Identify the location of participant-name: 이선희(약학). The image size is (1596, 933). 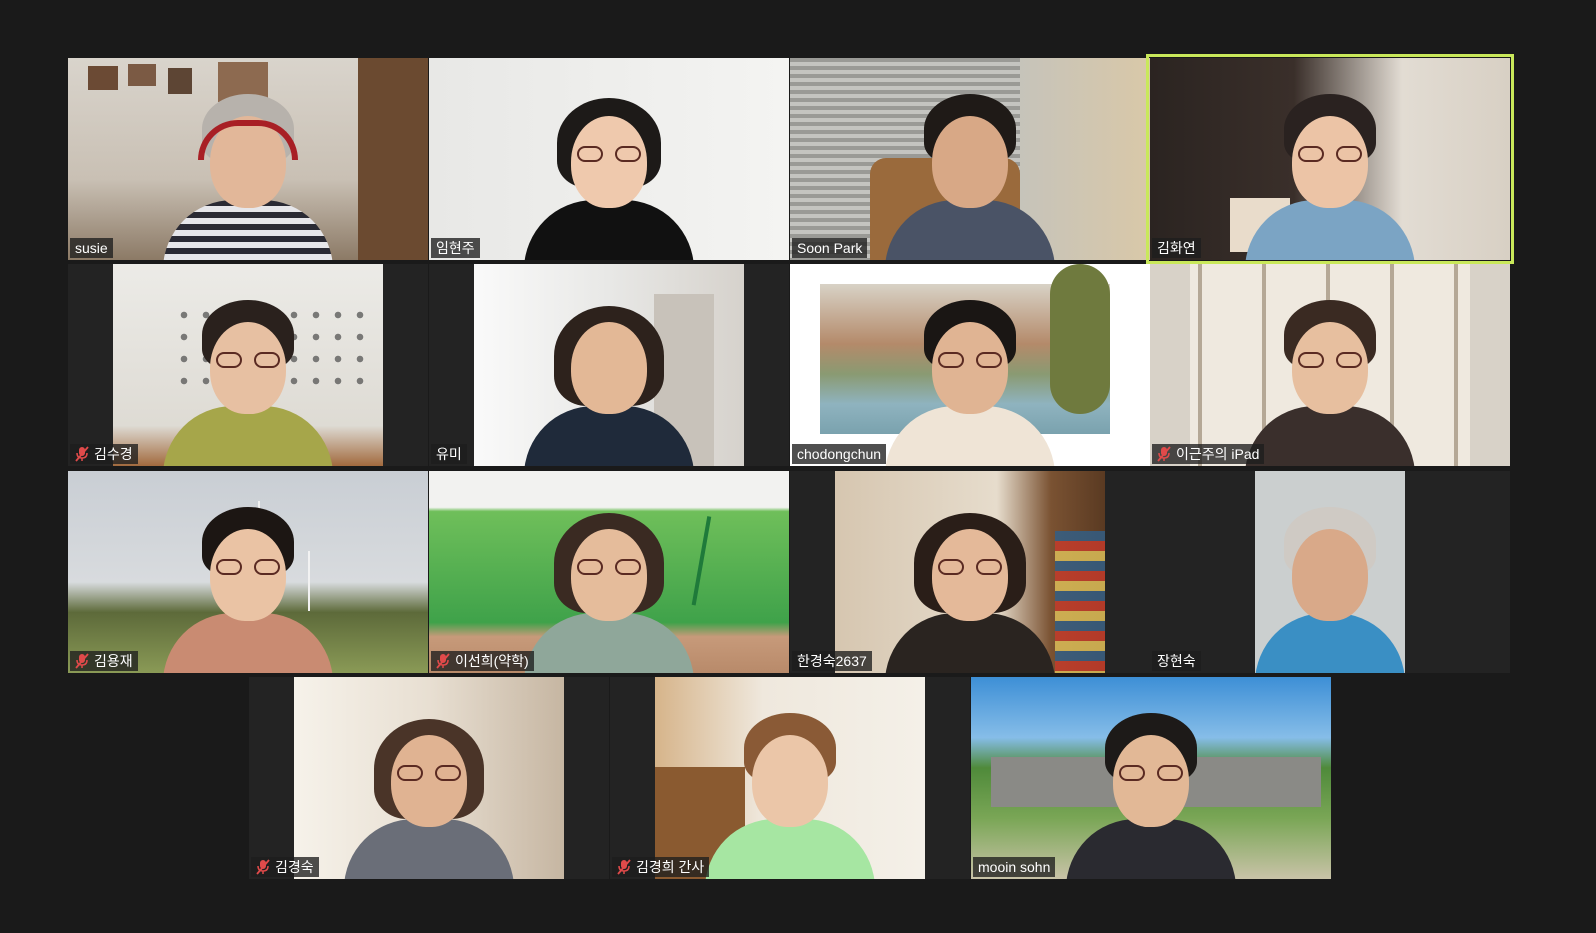
(492, 661).